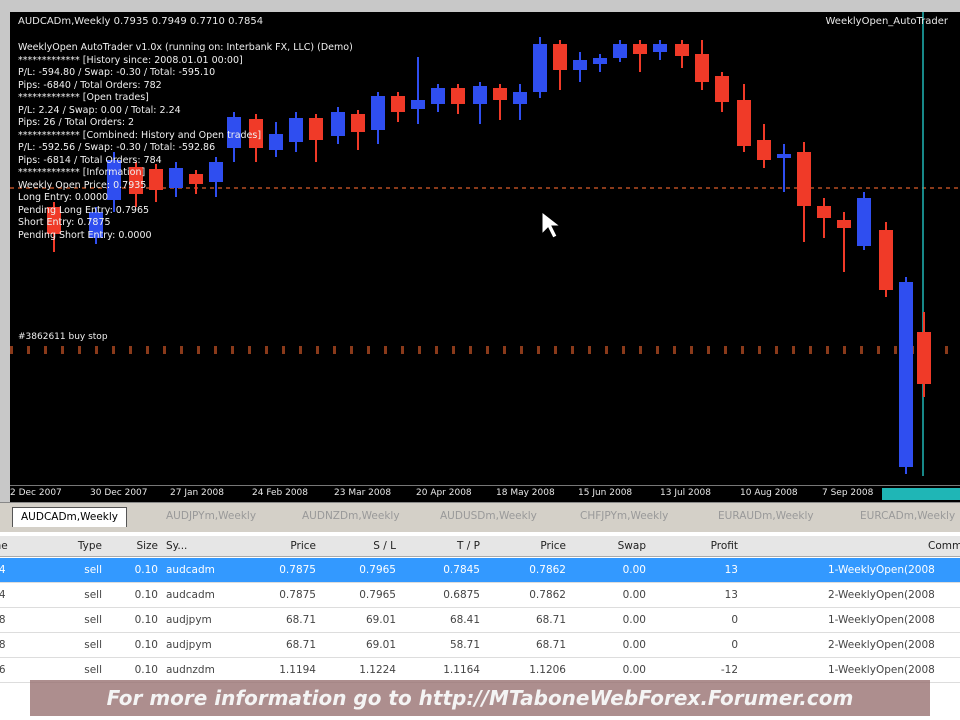 This screenshot has height=720, width=960. What do you see at coordinates (944, 546) in the screenshot?
I see `column-header: Comment` at bounding box center [944, 546].